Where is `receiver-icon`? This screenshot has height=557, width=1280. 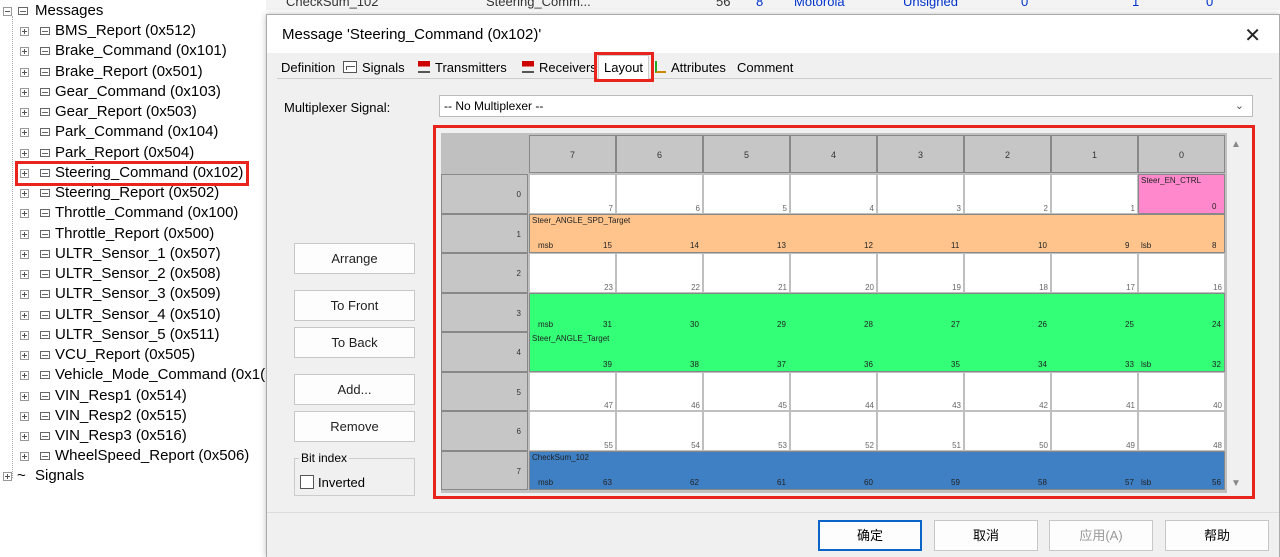
receiver-icon is located at coordinates (528, 67).